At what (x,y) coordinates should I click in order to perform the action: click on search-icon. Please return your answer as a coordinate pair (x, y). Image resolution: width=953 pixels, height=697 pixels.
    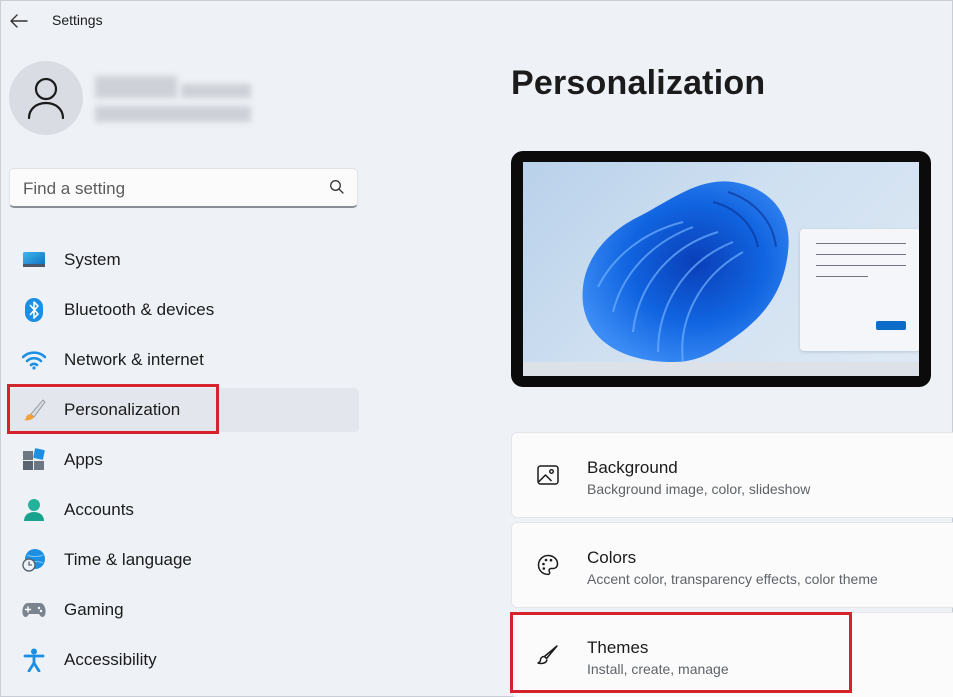
    Looking at the image, I should click on (337, 187).